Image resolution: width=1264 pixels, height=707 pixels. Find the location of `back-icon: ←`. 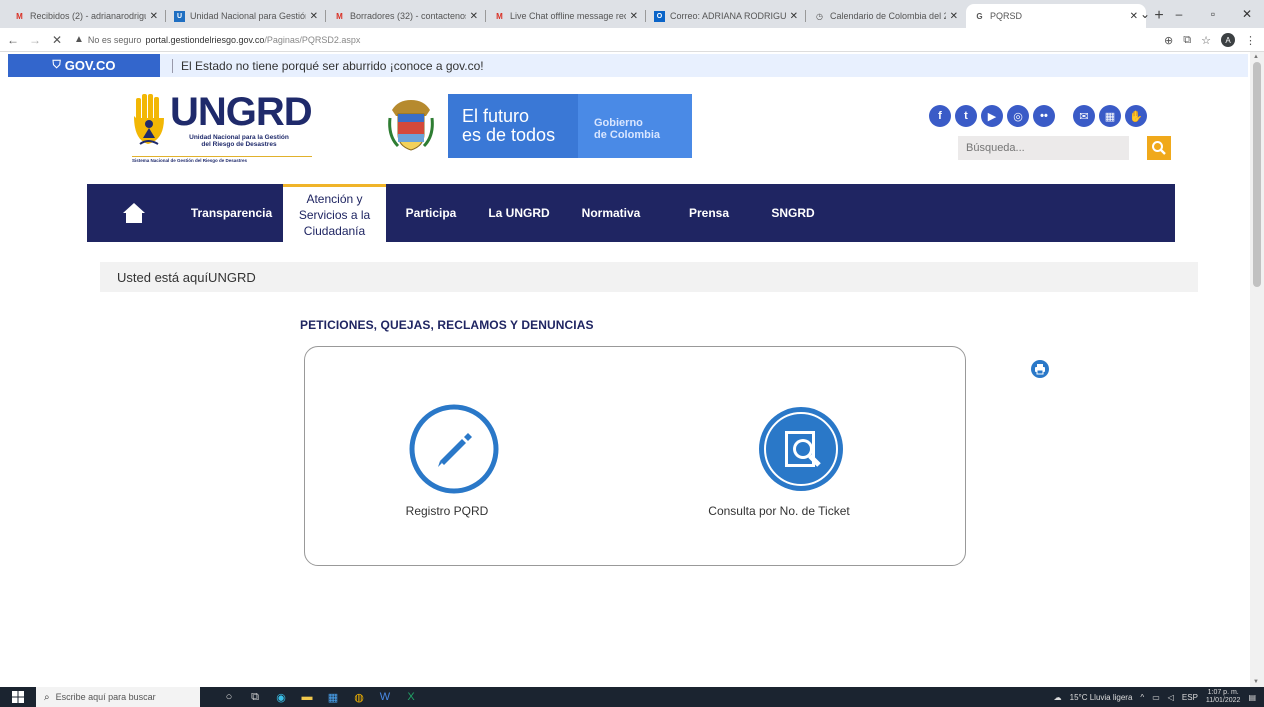

back-icon: ← is located at coordinates (13, 40).